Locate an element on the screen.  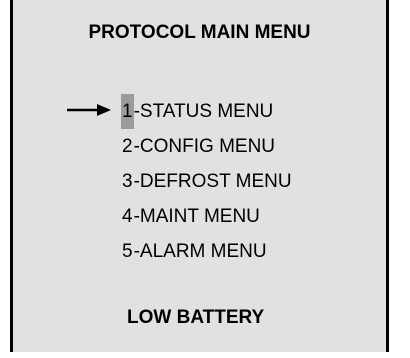
menu-item-status: 1-STATUS MENU is located at coordinates (179, 111).